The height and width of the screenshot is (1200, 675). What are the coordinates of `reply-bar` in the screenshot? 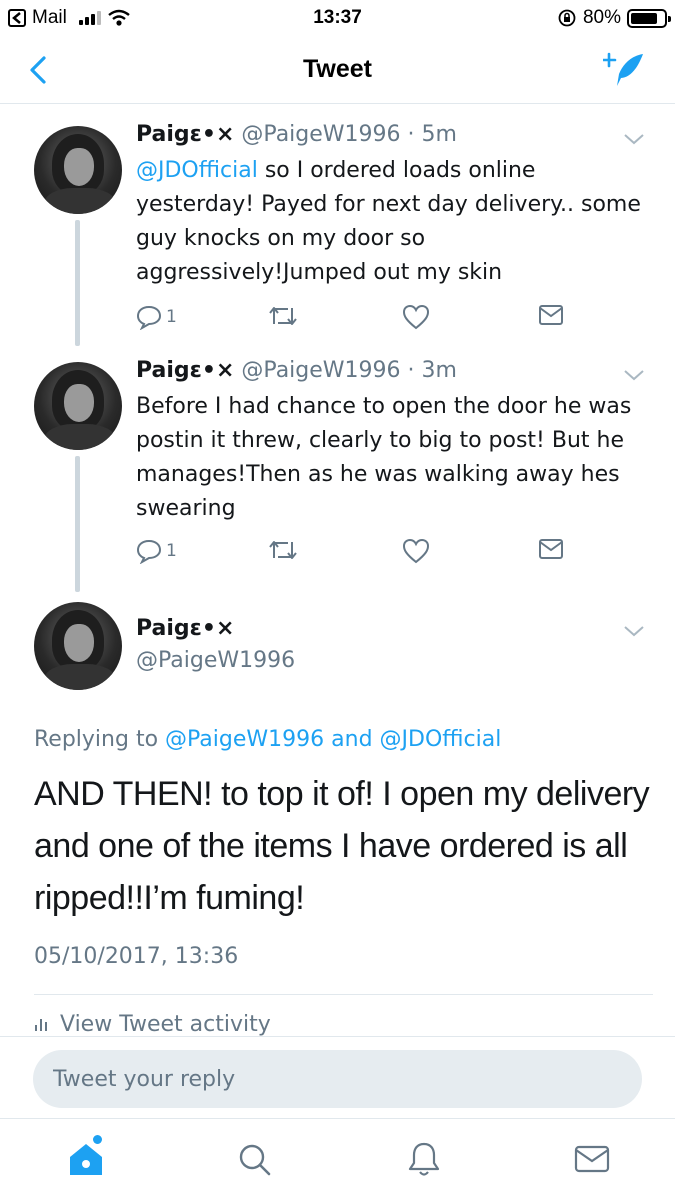 It's located at (337, 1077).